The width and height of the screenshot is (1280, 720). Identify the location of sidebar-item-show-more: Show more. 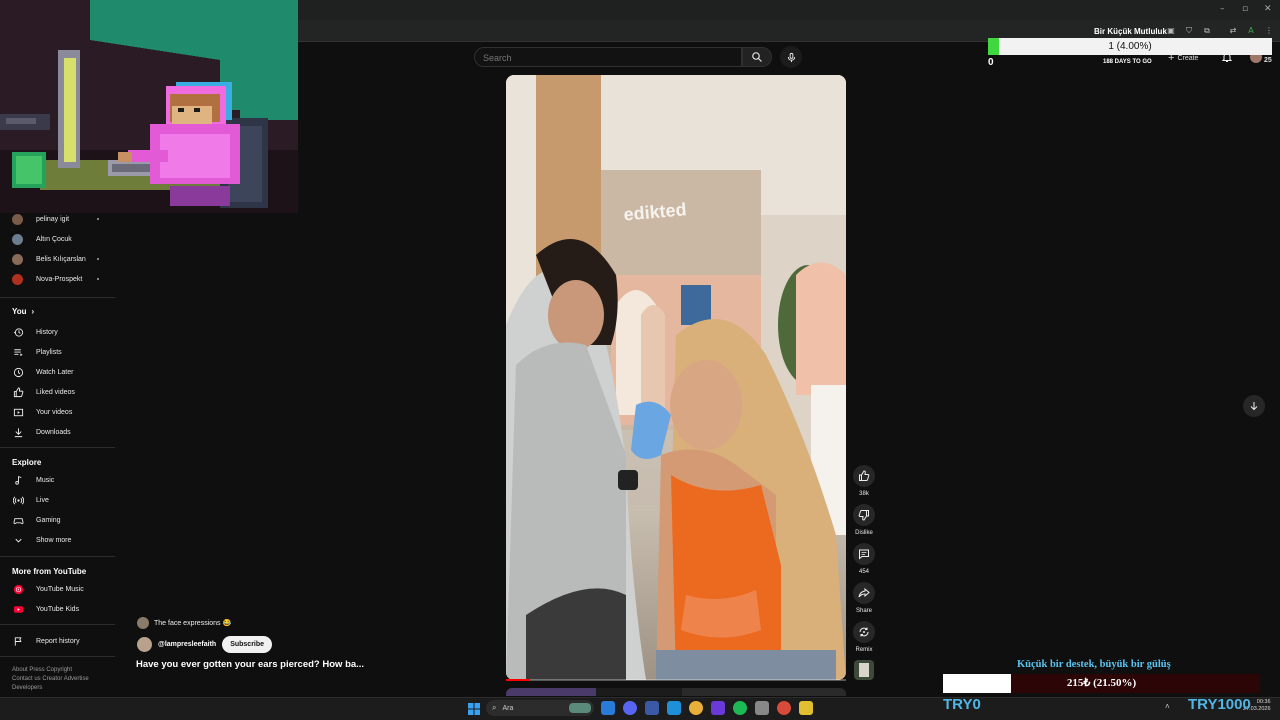
(41, 540).